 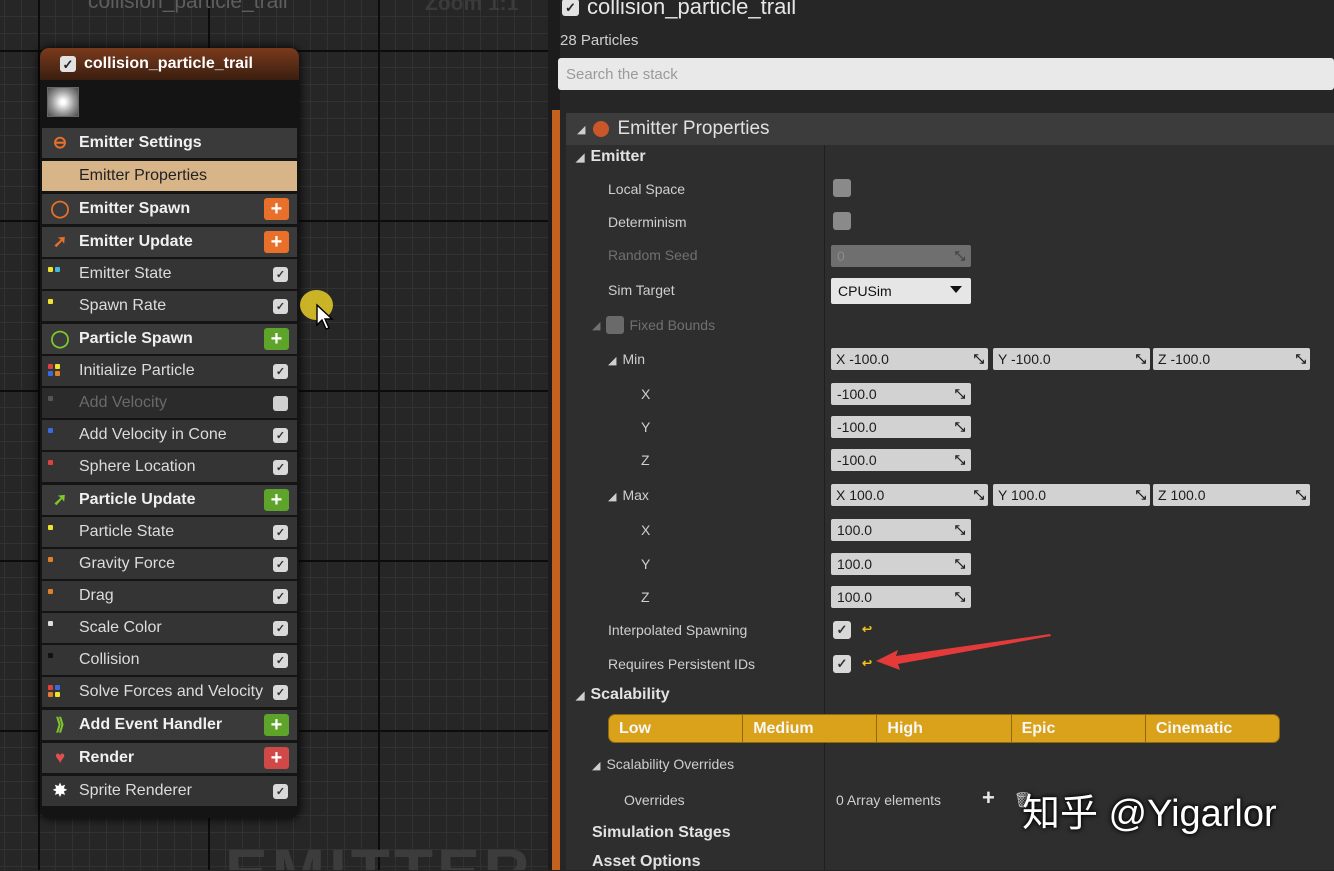 What do you see at coordinates (169, 725) in the screenshot?
I see `node-row-add-event-handler: ⟫ Add Event Handler +` at bounding box center [169, 725].